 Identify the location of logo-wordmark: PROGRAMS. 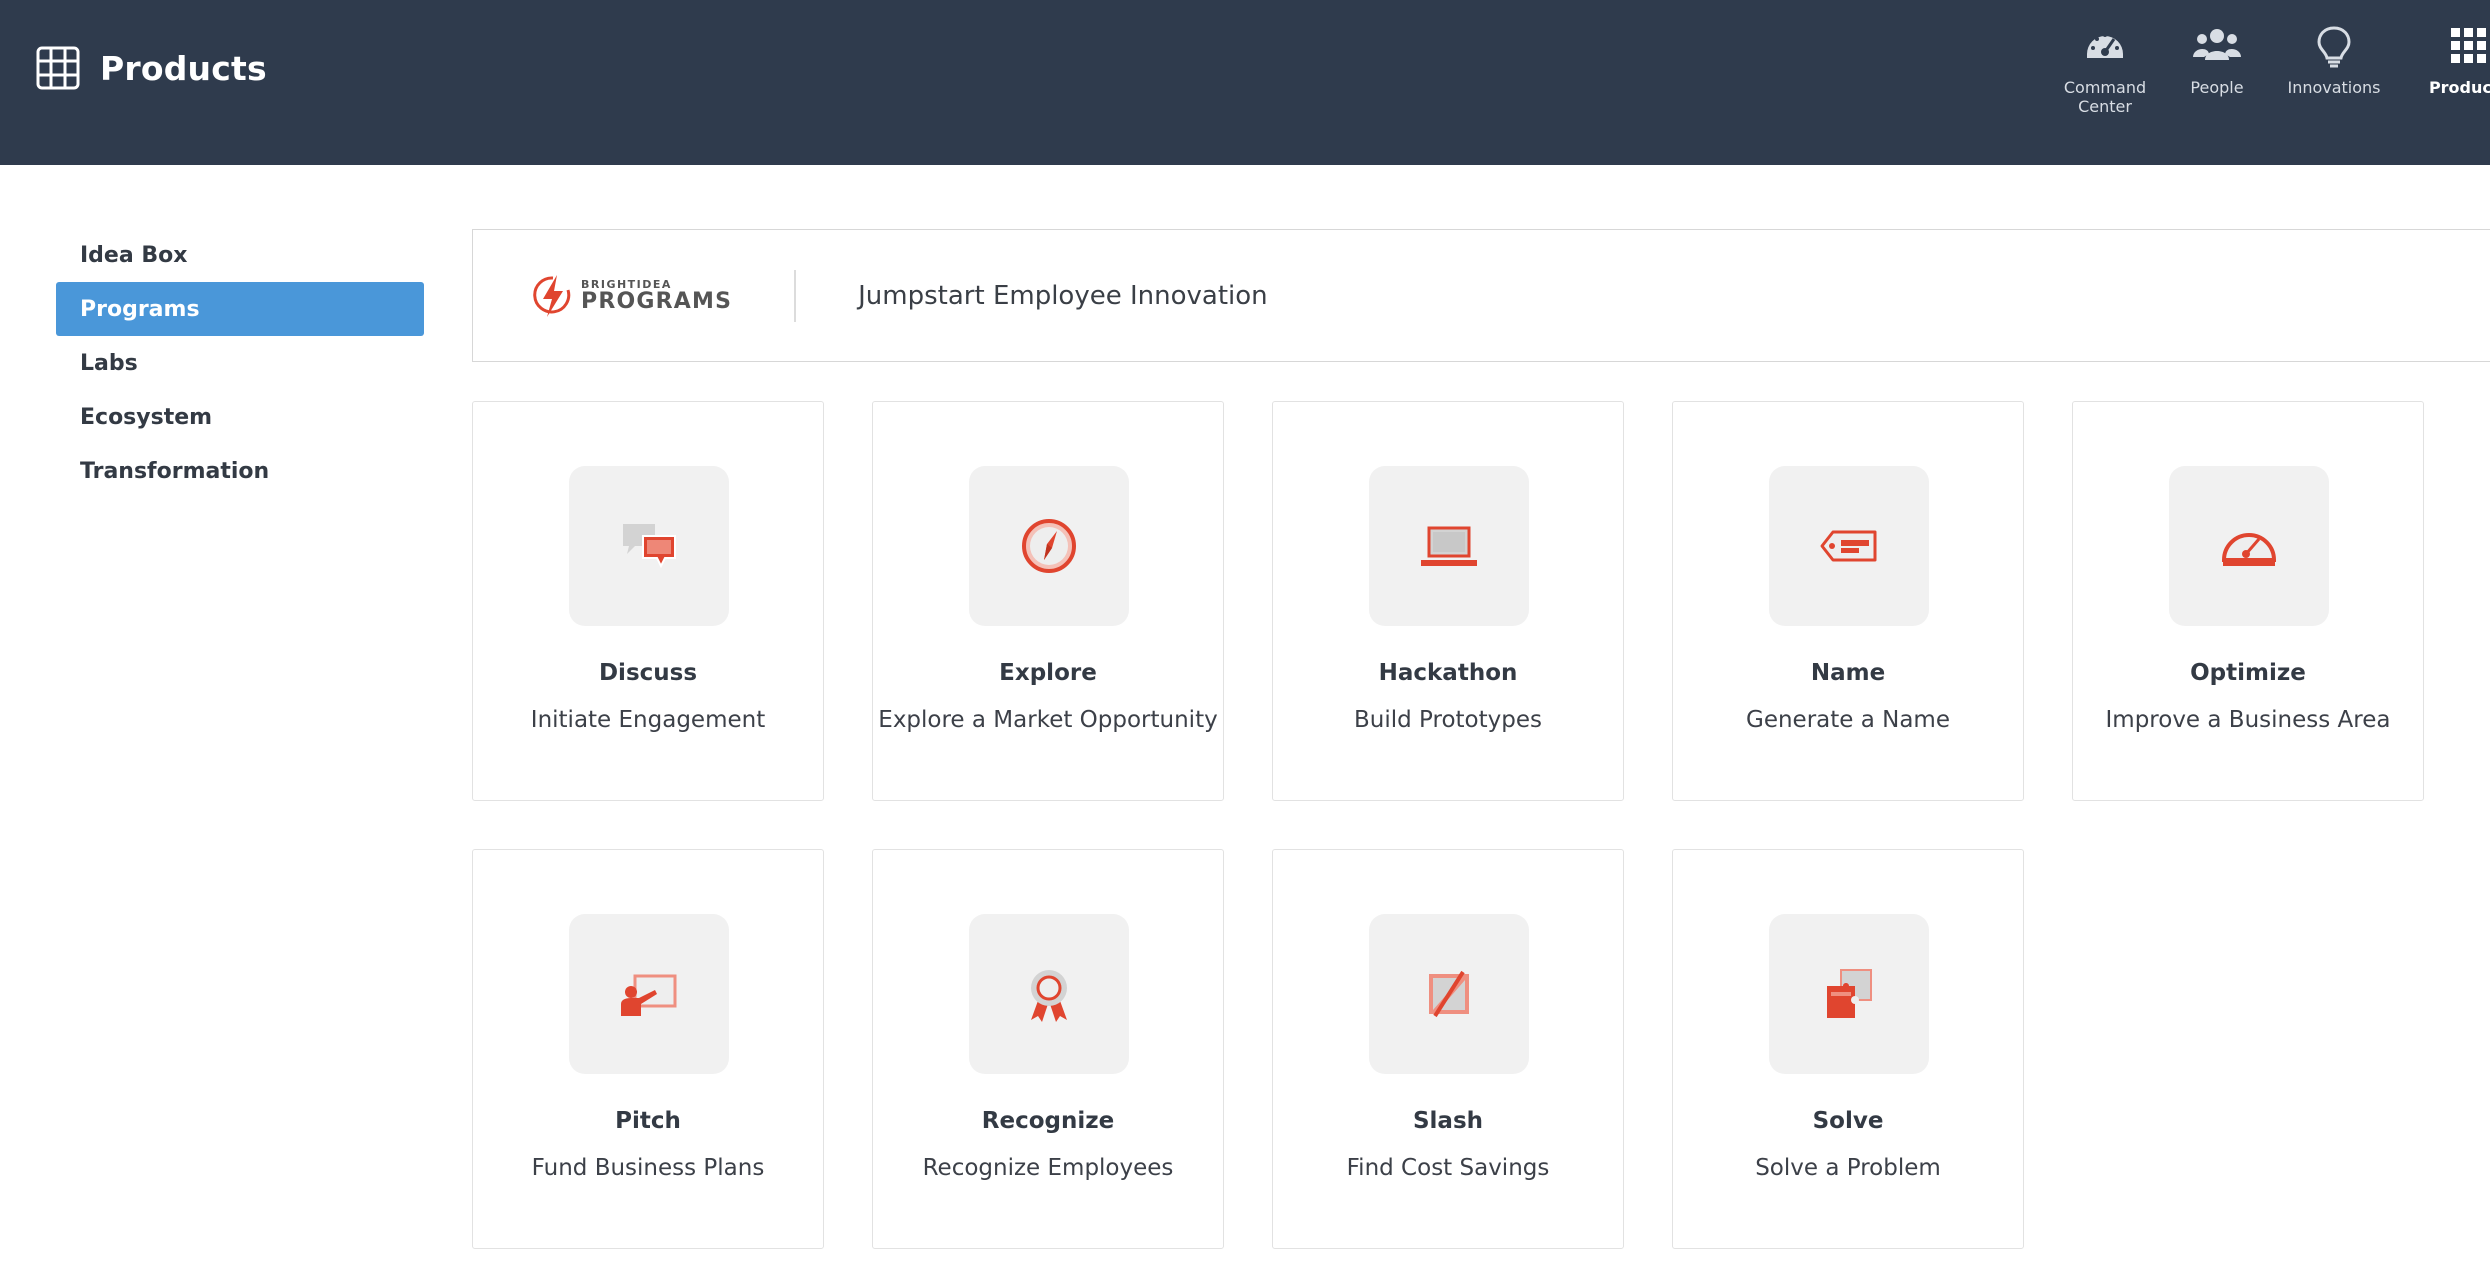
(657, 301).